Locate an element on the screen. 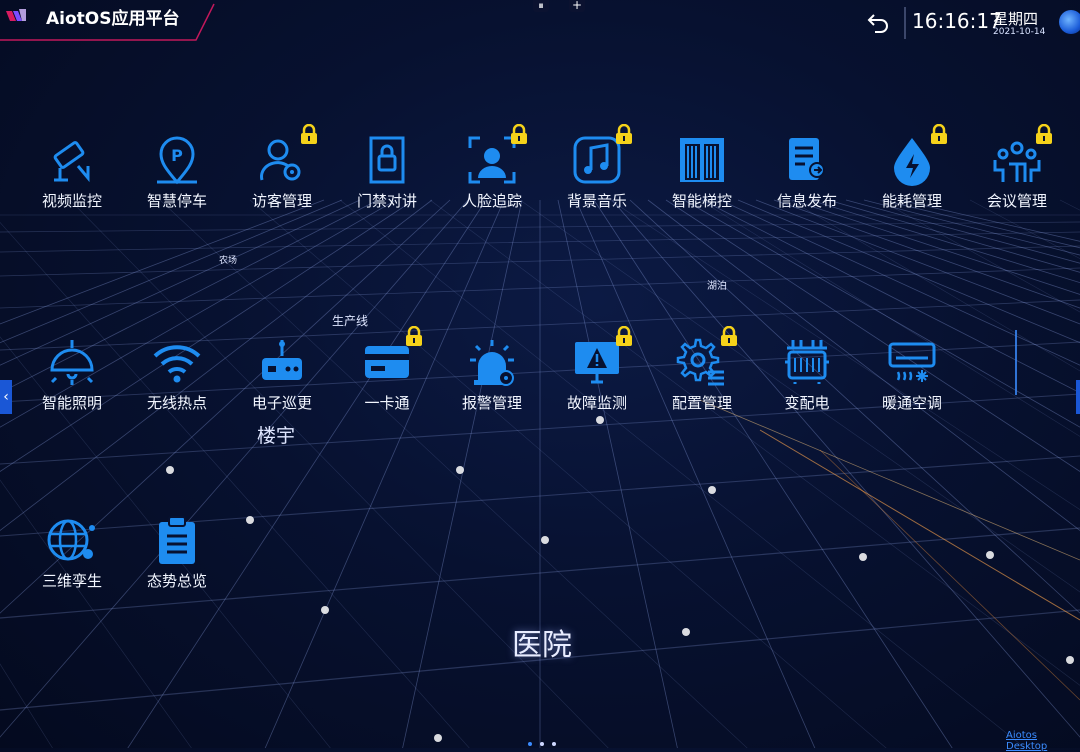 The image size is (1080, 752). camera-icon is located at coordinates (71, 162).